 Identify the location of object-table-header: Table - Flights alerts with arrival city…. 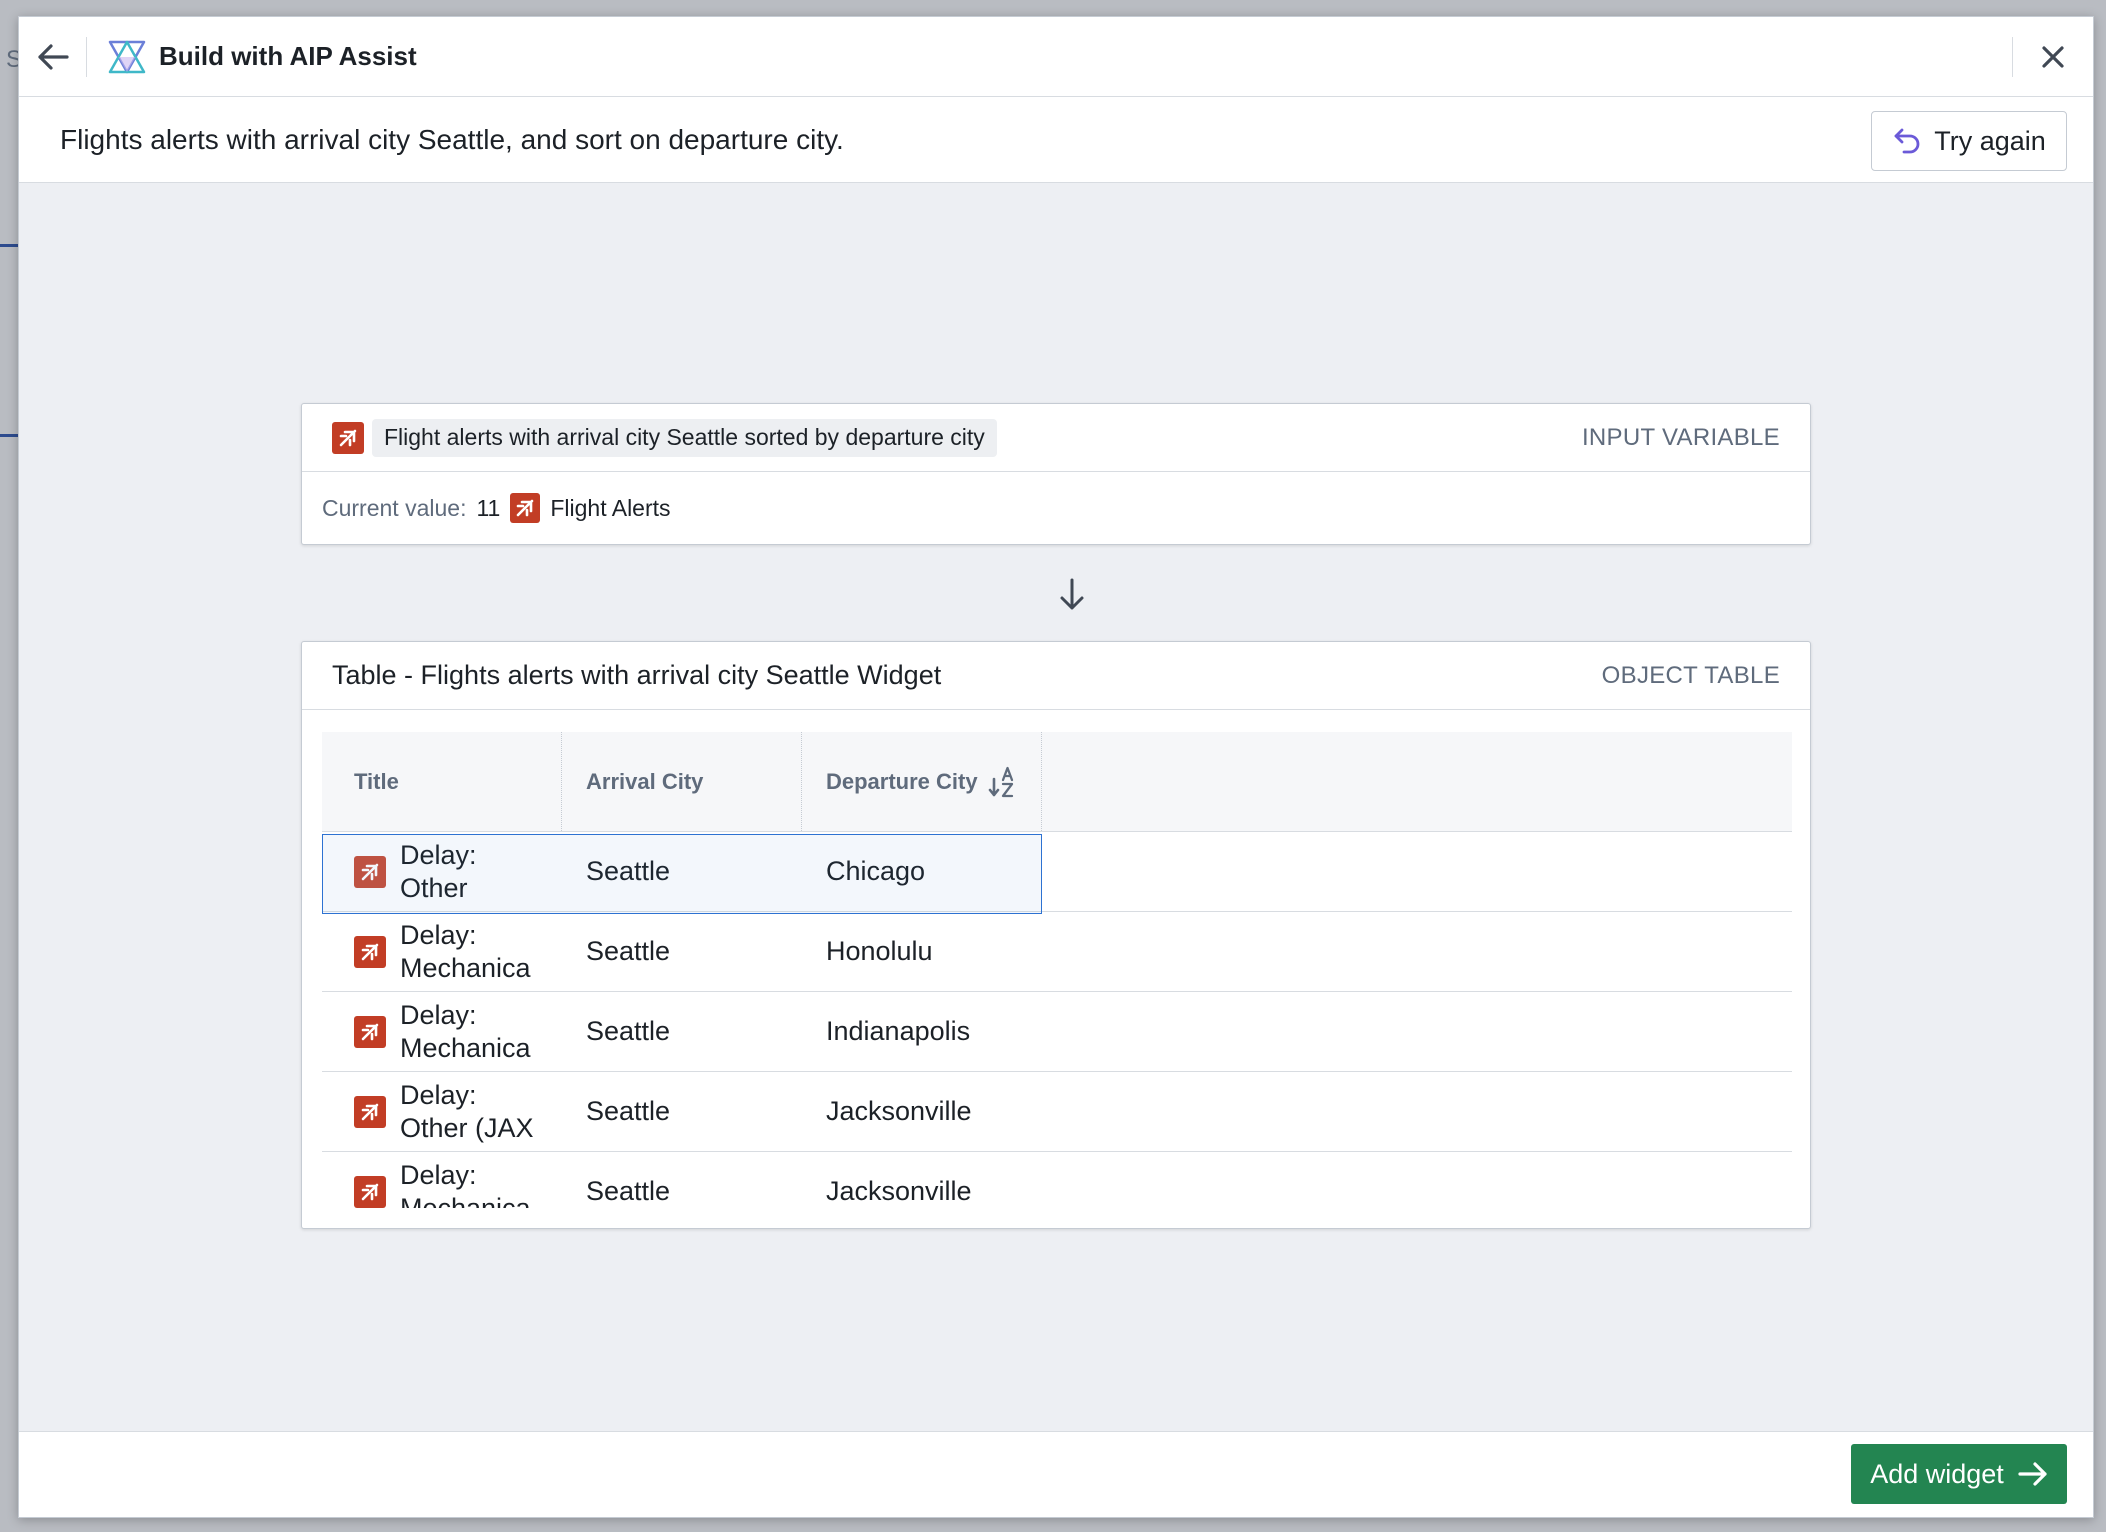
(1056, 676).